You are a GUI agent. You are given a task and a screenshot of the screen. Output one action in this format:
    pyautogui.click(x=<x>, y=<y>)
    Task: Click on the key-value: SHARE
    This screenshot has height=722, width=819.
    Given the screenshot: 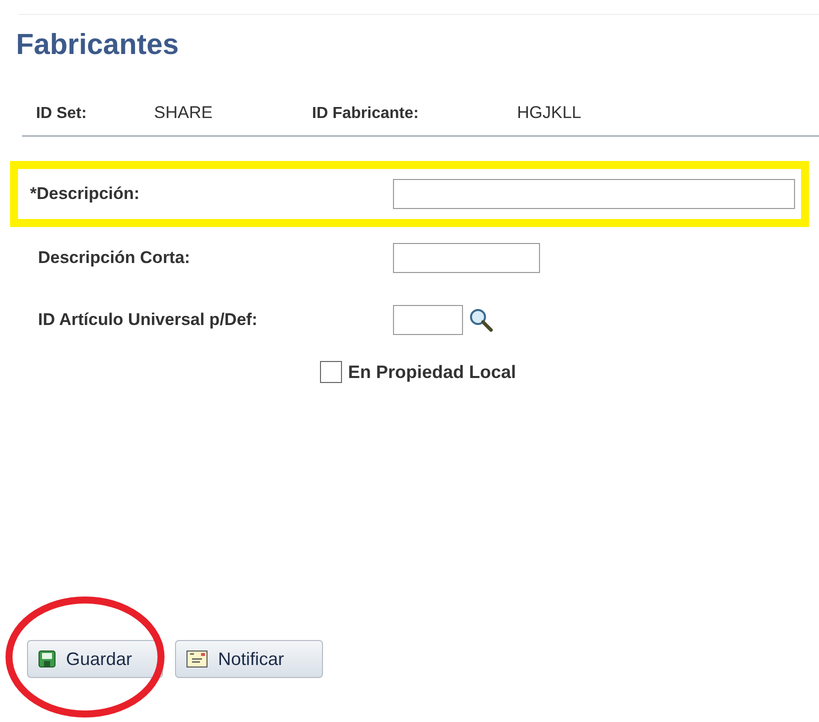 What is the action you would take?
    pyautogui.click(x=184, y=113)
    